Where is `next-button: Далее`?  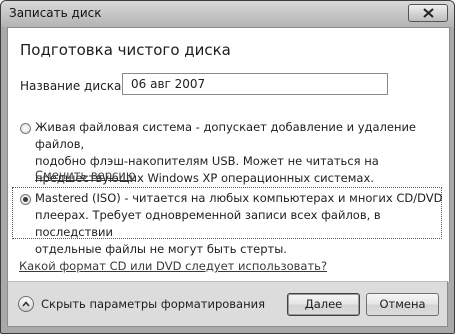 next-button: Далее is located at coordinates (323, 304).